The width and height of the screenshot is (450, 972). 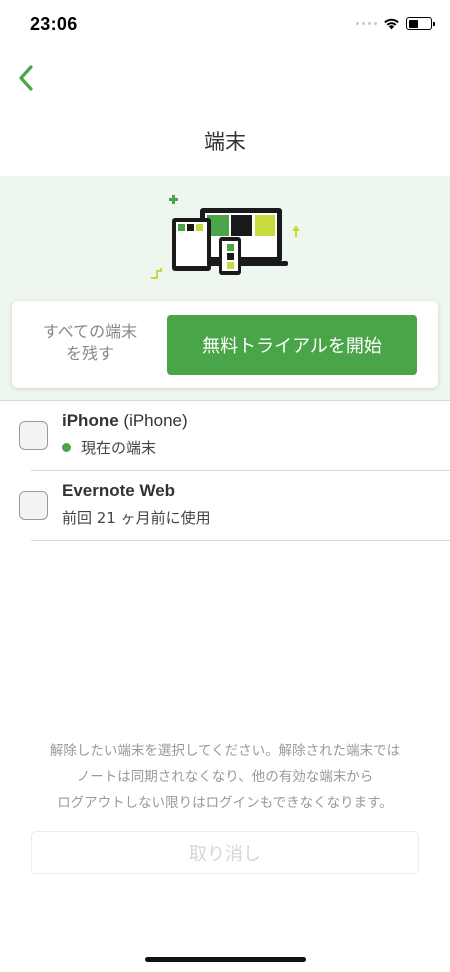 What do you see at coordinates (225, 436) in the screenshot?
I see `device-row: iPhone (iPhone) 現在の端末` at bounding box center [225, 436].